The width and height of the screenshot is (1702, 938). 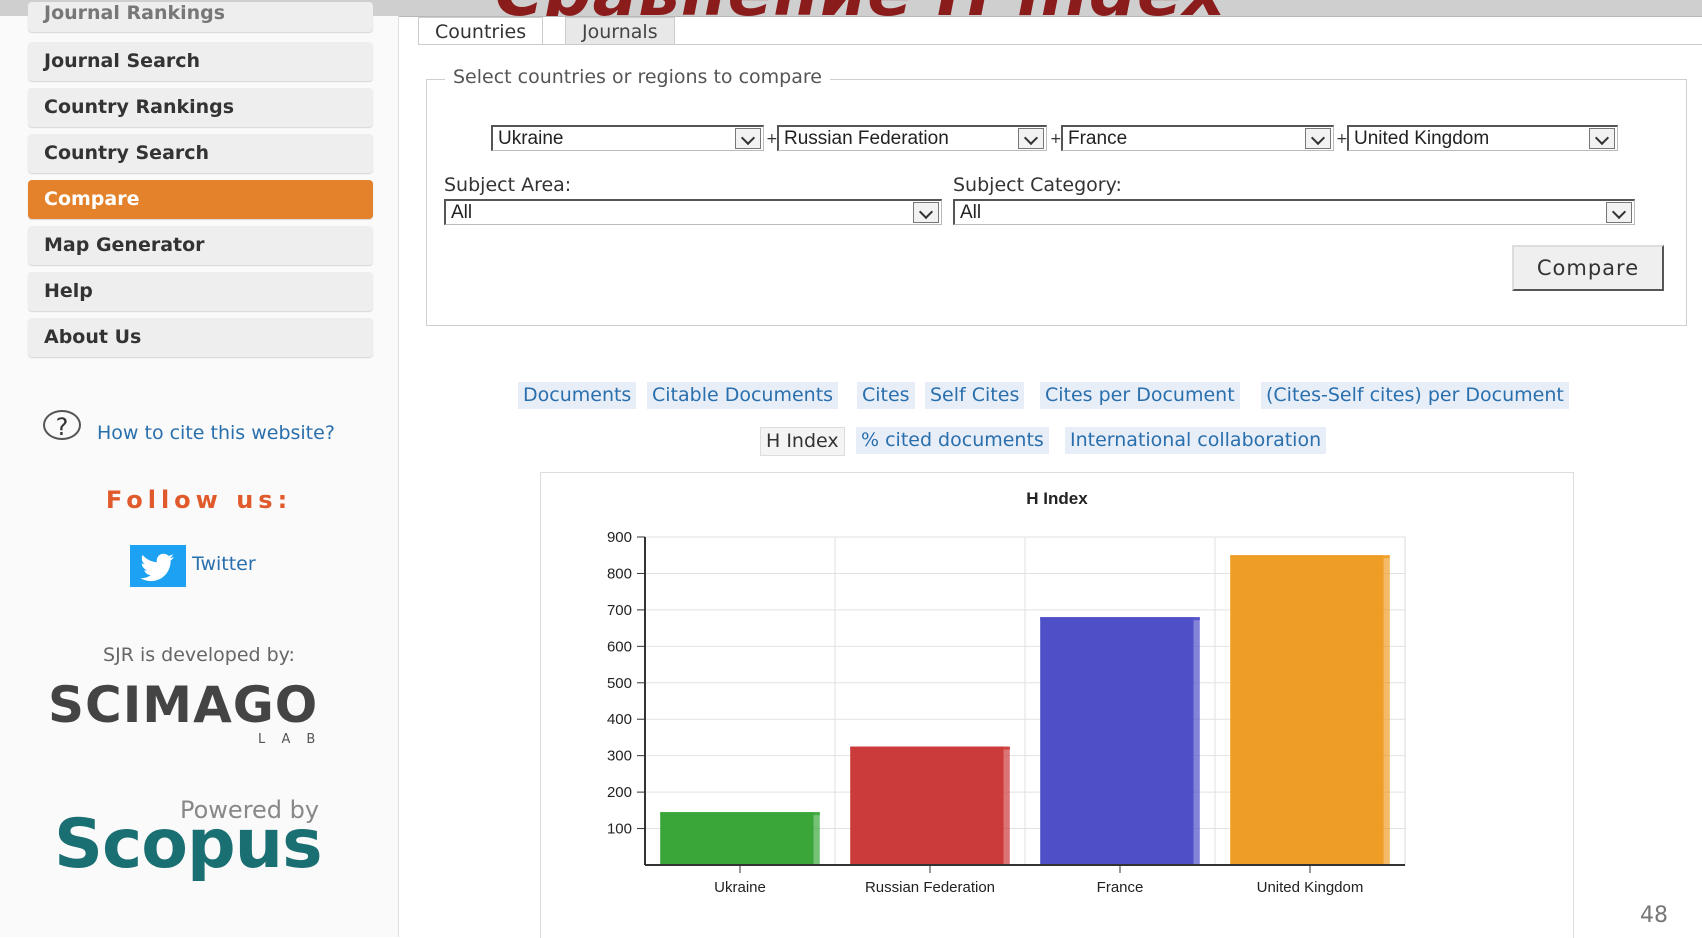 What do you see at coordinates (1057, 498) in the screenshot?
I see `chart-title: H Index` at bounding box center [1057, 498].